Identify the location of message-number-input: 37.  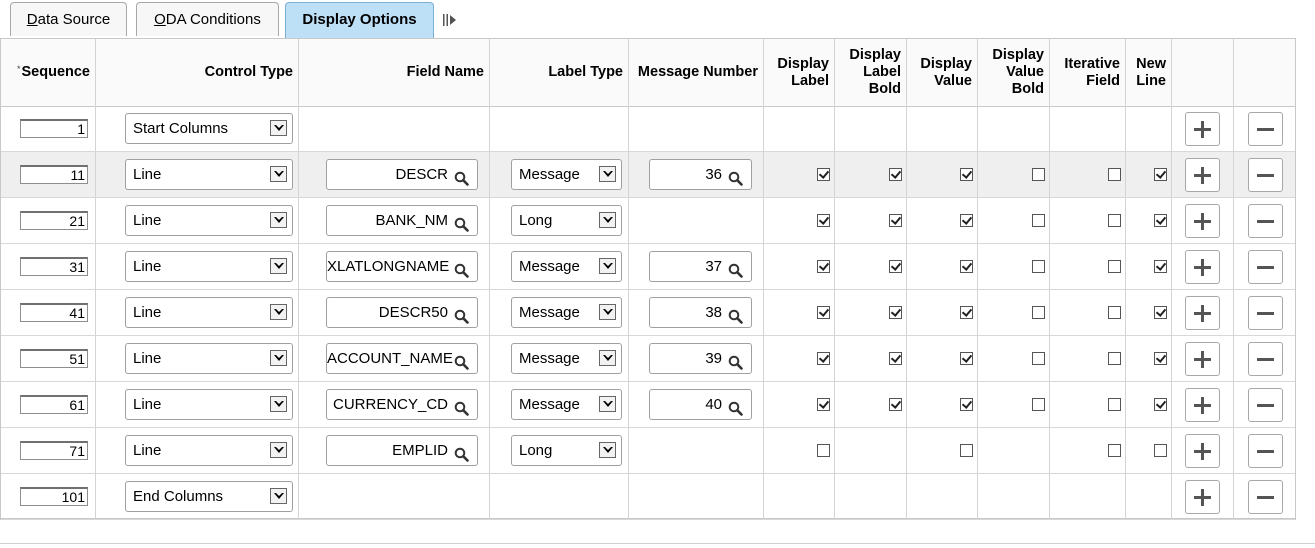
(700, 266).